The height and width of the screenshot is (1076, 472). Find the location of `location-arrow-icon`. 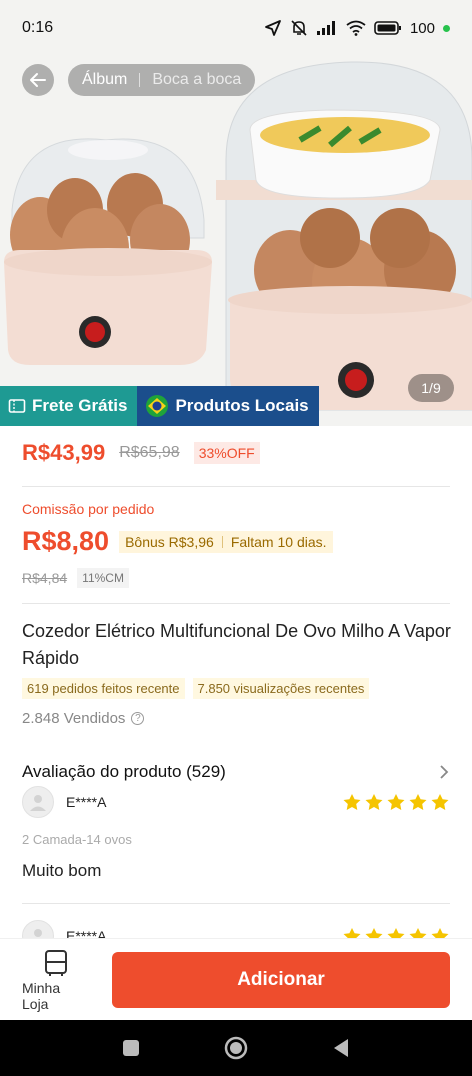

location-arrow-icon is located at coordinates (273, 28).